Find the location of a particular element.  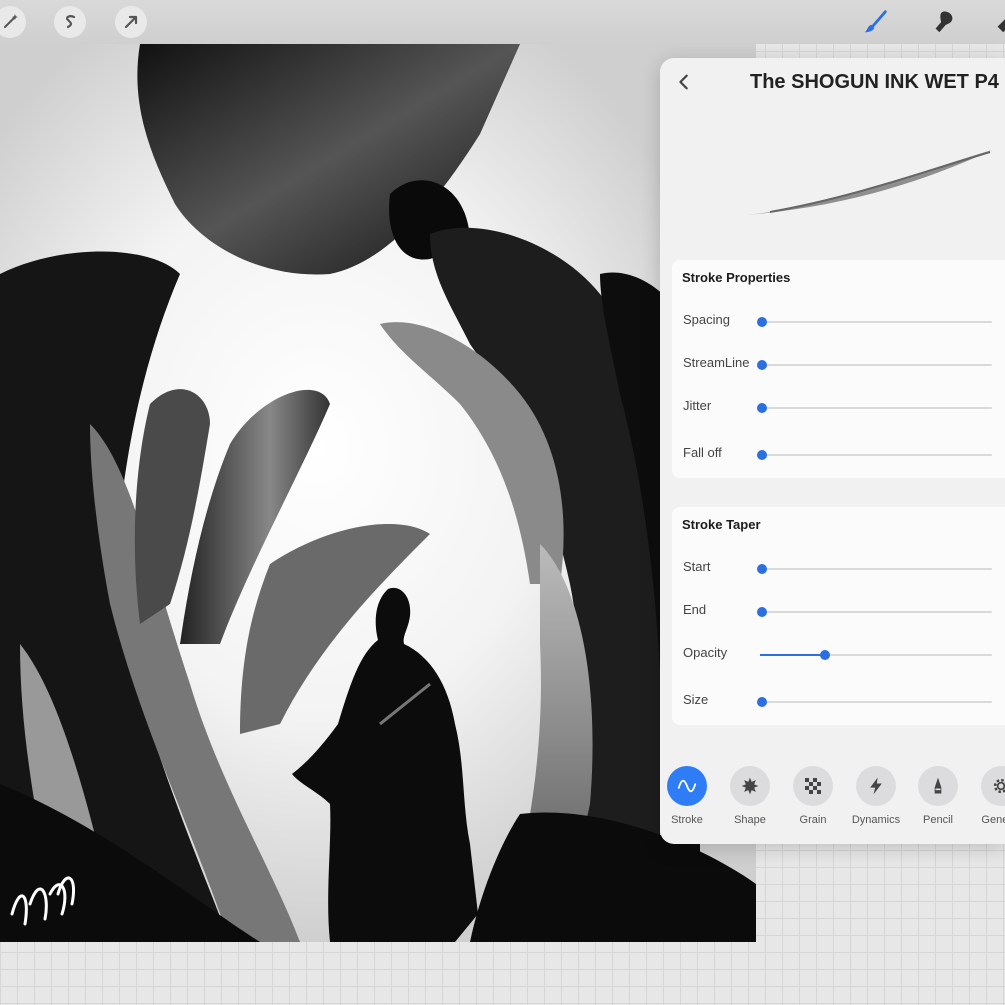

streamline-slider is located at coordinates (874, 365).